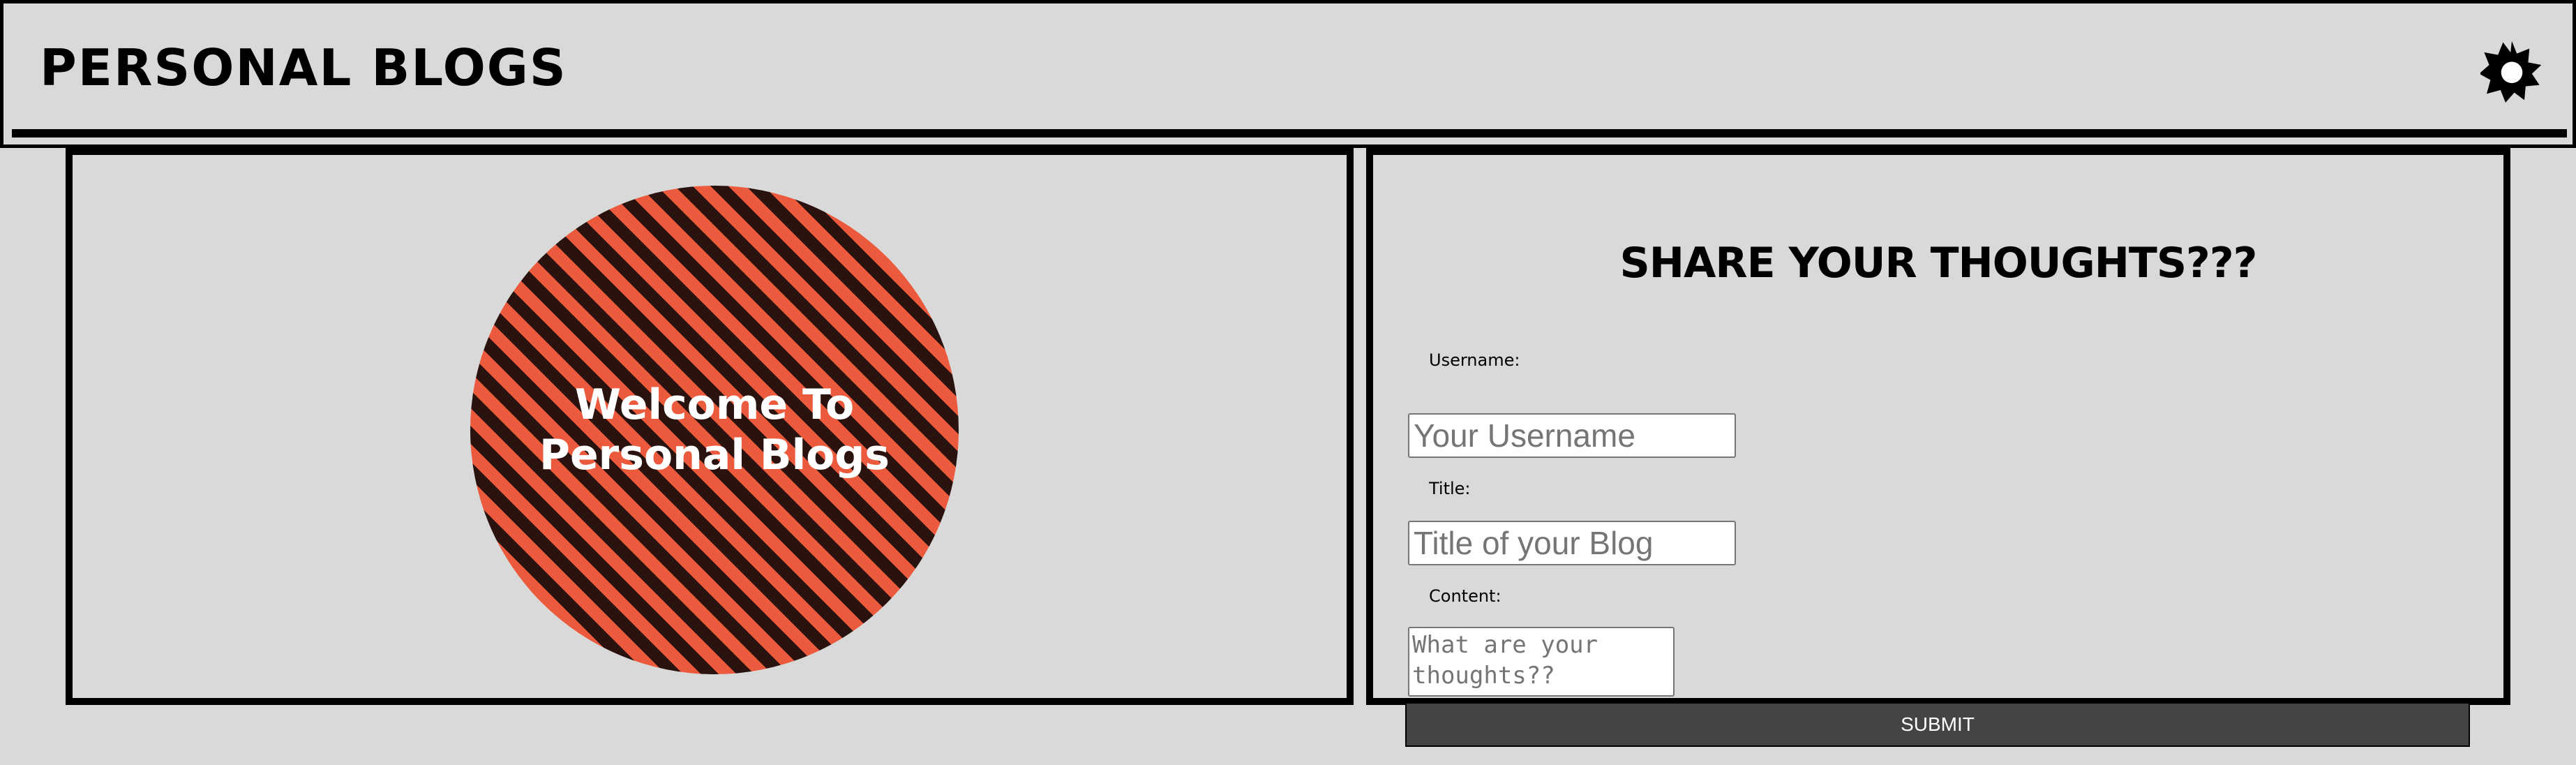  I want to click on title-input, so click(1572, 543).